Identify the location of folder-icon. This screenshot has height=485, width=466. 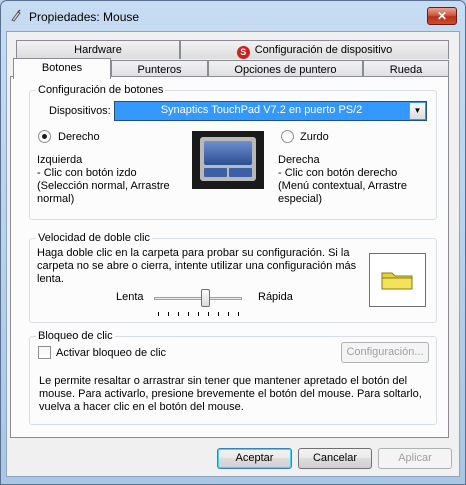
(397, 280).